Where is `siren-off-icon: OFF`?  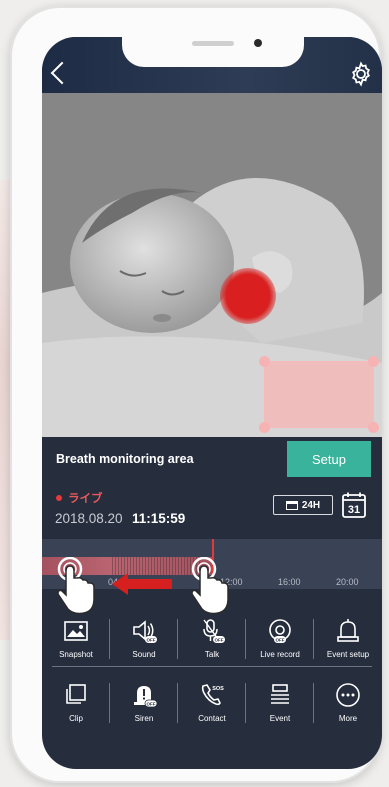
siren-off-icon: OFF is located at coordinates (146, 697).